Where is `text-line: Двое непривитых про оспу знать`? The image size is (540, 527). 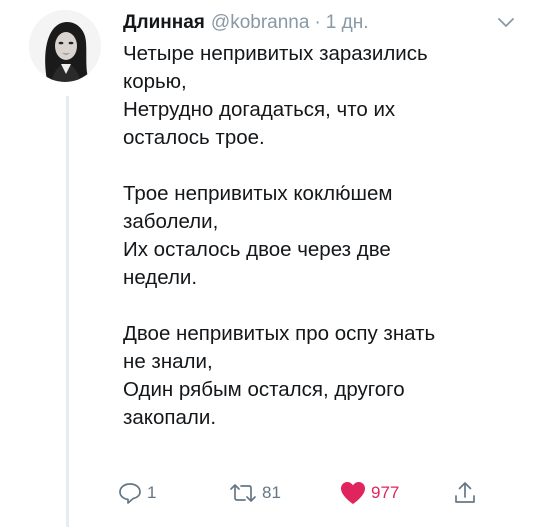 text-line: Двое непривитых про оспу знать is located at coordinates (279, 333).